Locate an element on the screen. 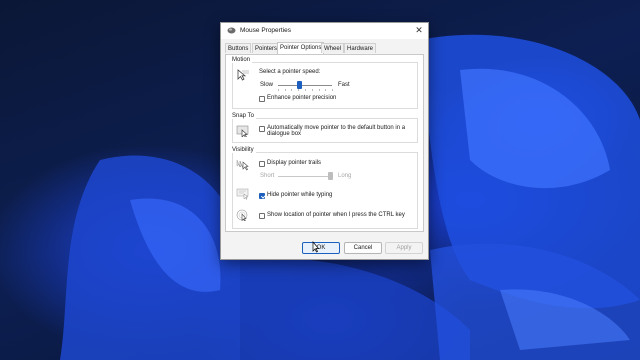 The height and width of the screenshot is (360, 640). tab-pointer-options: Pointer Options is located at coordinates (301, 48).